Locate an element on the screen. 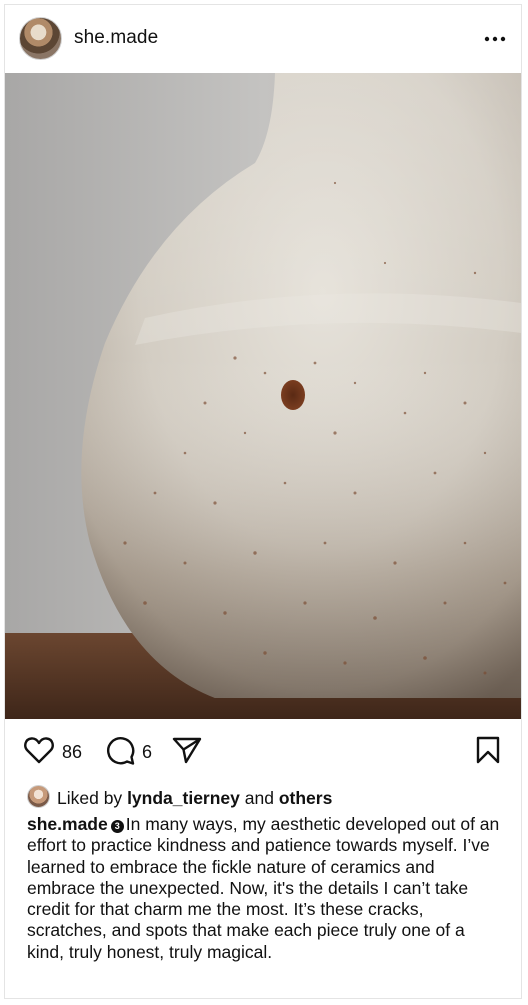 Image resolution: width=528 pixels, height=1005 pixels. avatar is located at coordinates (40, 38).